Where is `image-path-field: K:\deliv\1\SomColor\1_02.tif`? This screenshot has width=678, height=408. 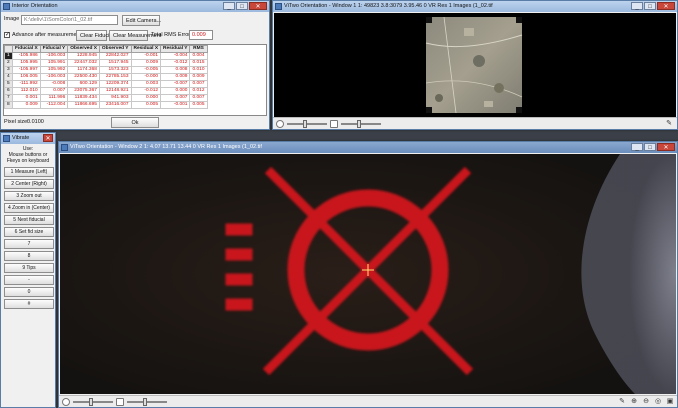
image-path-field: K:\deliv\1\SomColor\1_02.tif is located at coordinates (69, 20).